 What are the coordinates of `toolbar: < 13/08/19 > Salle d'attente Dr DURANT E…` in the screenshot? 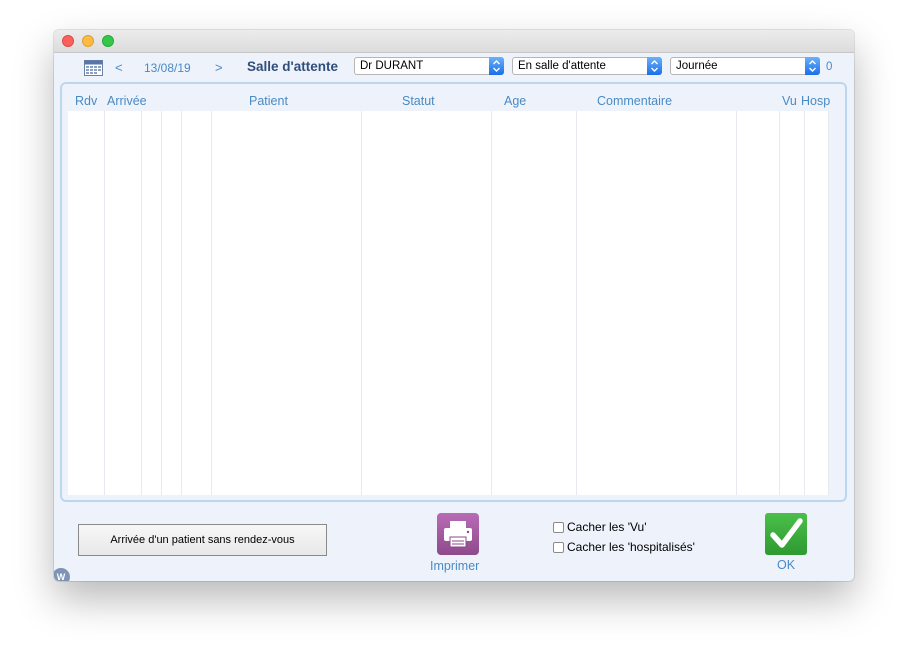 It's located at (454, 67).